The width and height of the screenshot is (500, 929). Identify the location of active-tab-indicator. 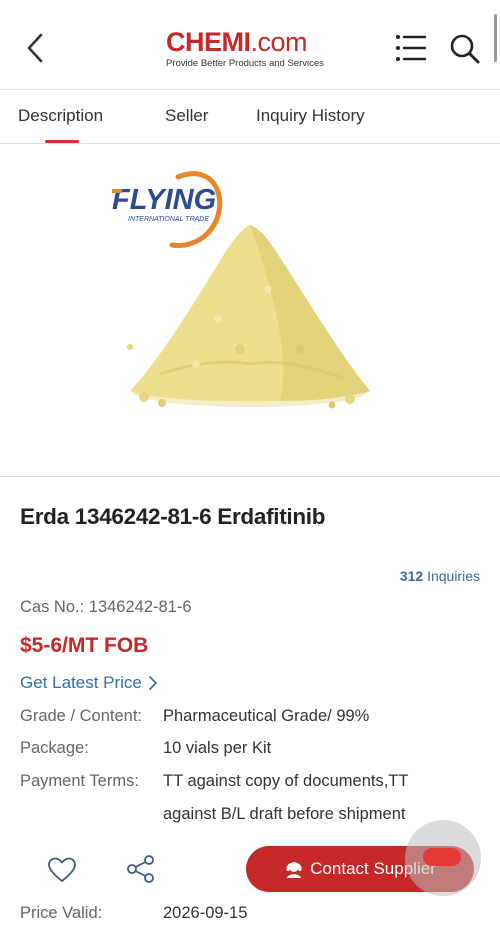
(62, 141).